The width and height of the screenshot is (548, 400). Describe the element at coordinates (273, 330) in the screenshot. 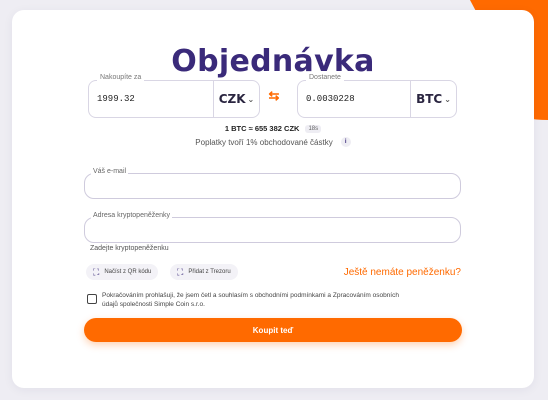

I see `buy-now-button: Koupit teď` at that location.